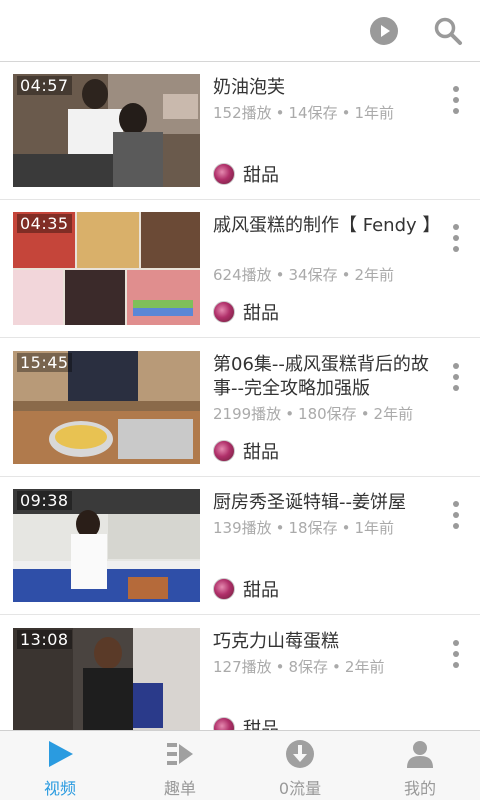  What do you see at coordinates (180, 754) in the screenshot?
I see `list-play-icon` at bounding box center [180, 754].